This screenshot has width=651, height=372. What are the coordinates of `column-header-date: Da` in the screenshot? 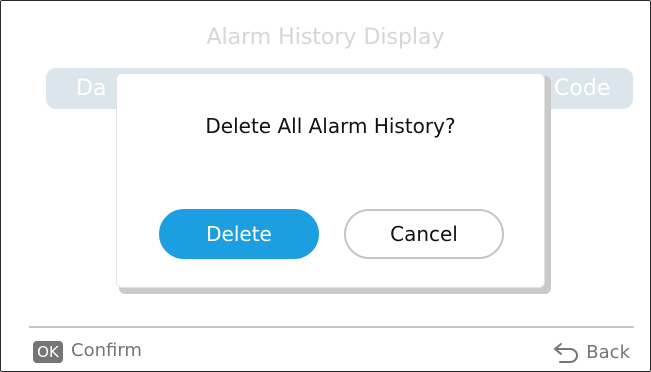 It's located at (91, 88).